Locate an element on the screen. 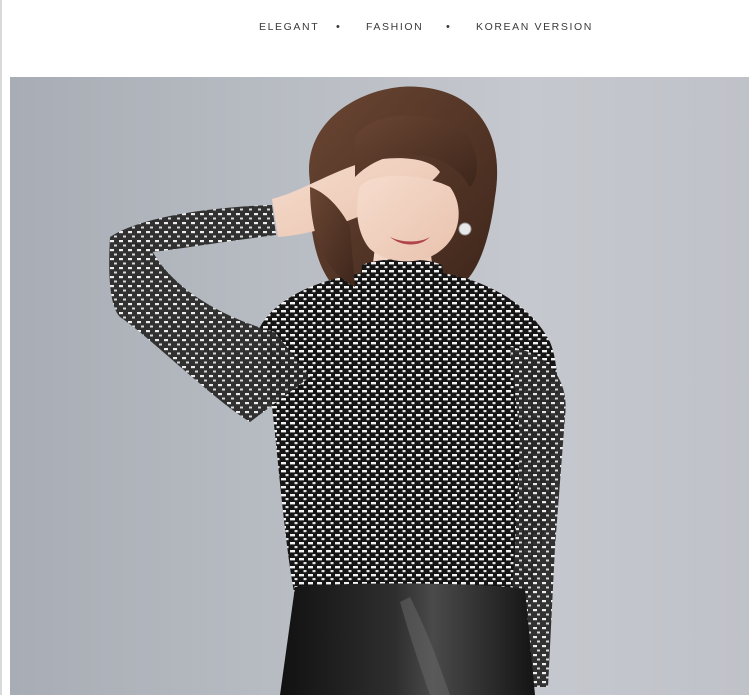 This screenshot has width=749, height=695. tagline-elegant: ELEGANT is located at coordinates (289, 27).